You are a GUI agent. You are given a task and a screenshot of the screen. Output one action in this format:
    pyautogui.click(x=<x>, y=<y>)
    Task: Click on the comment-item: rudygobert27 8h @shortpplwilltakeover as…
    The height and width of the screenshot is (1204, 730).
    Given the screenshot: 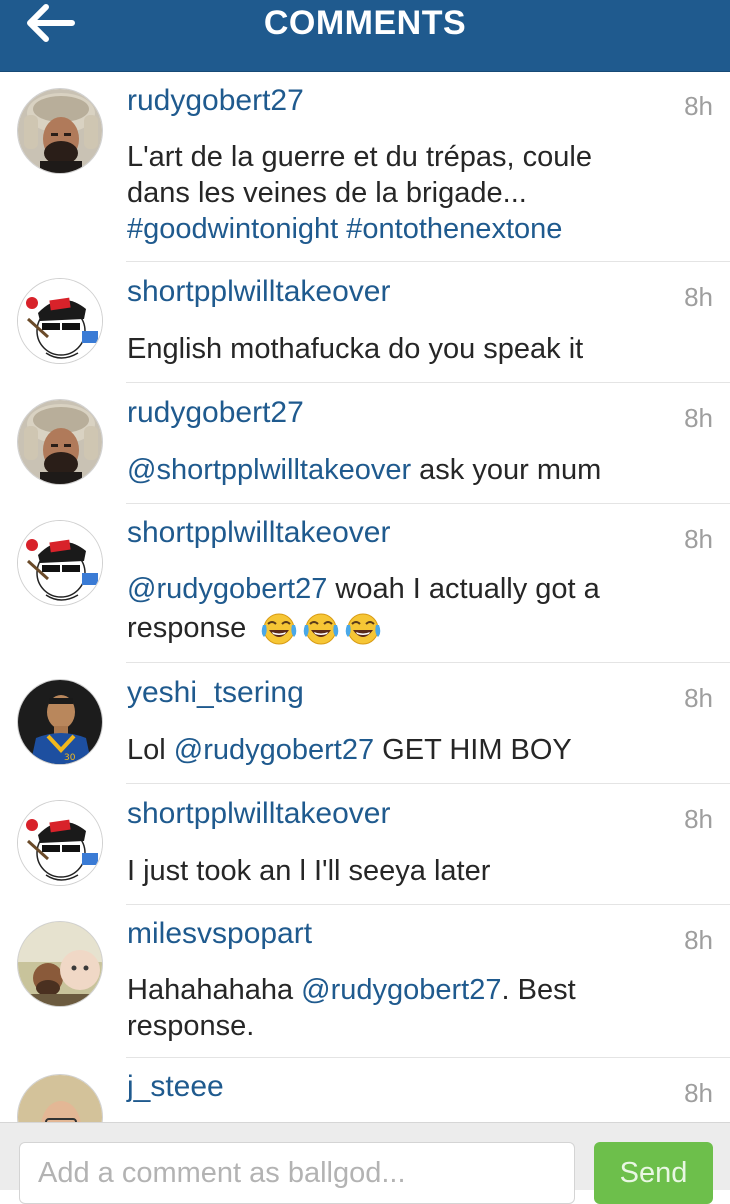 What is the action you would take?
    pyautogui.click(x=365, y=443)
    